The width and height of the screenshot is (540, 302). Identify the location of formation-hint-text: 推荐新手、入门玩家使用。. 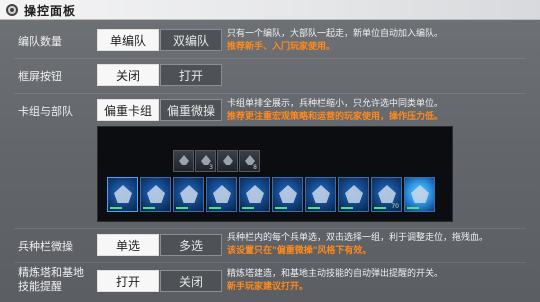
(281, 47).